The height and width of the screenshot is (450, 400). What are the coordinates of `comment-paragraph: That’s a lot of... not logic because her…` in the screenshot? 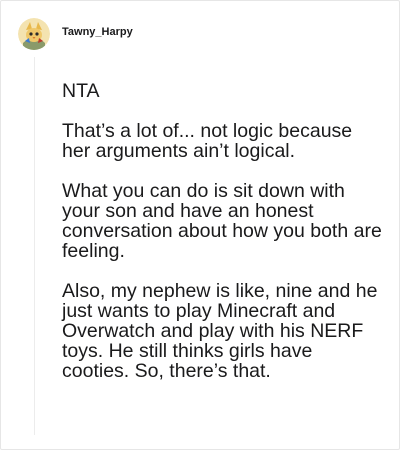 It's located at (207, 141).